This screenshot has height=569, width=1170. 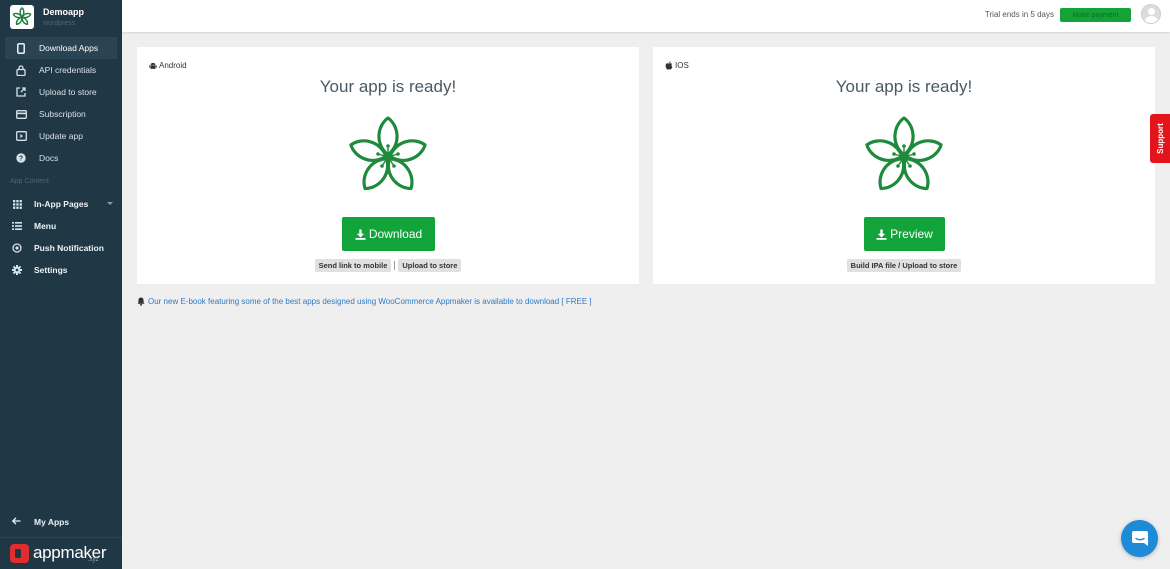 I want to click on trial-status: Trial ends in 5 days, so click(x=1019, y=14).